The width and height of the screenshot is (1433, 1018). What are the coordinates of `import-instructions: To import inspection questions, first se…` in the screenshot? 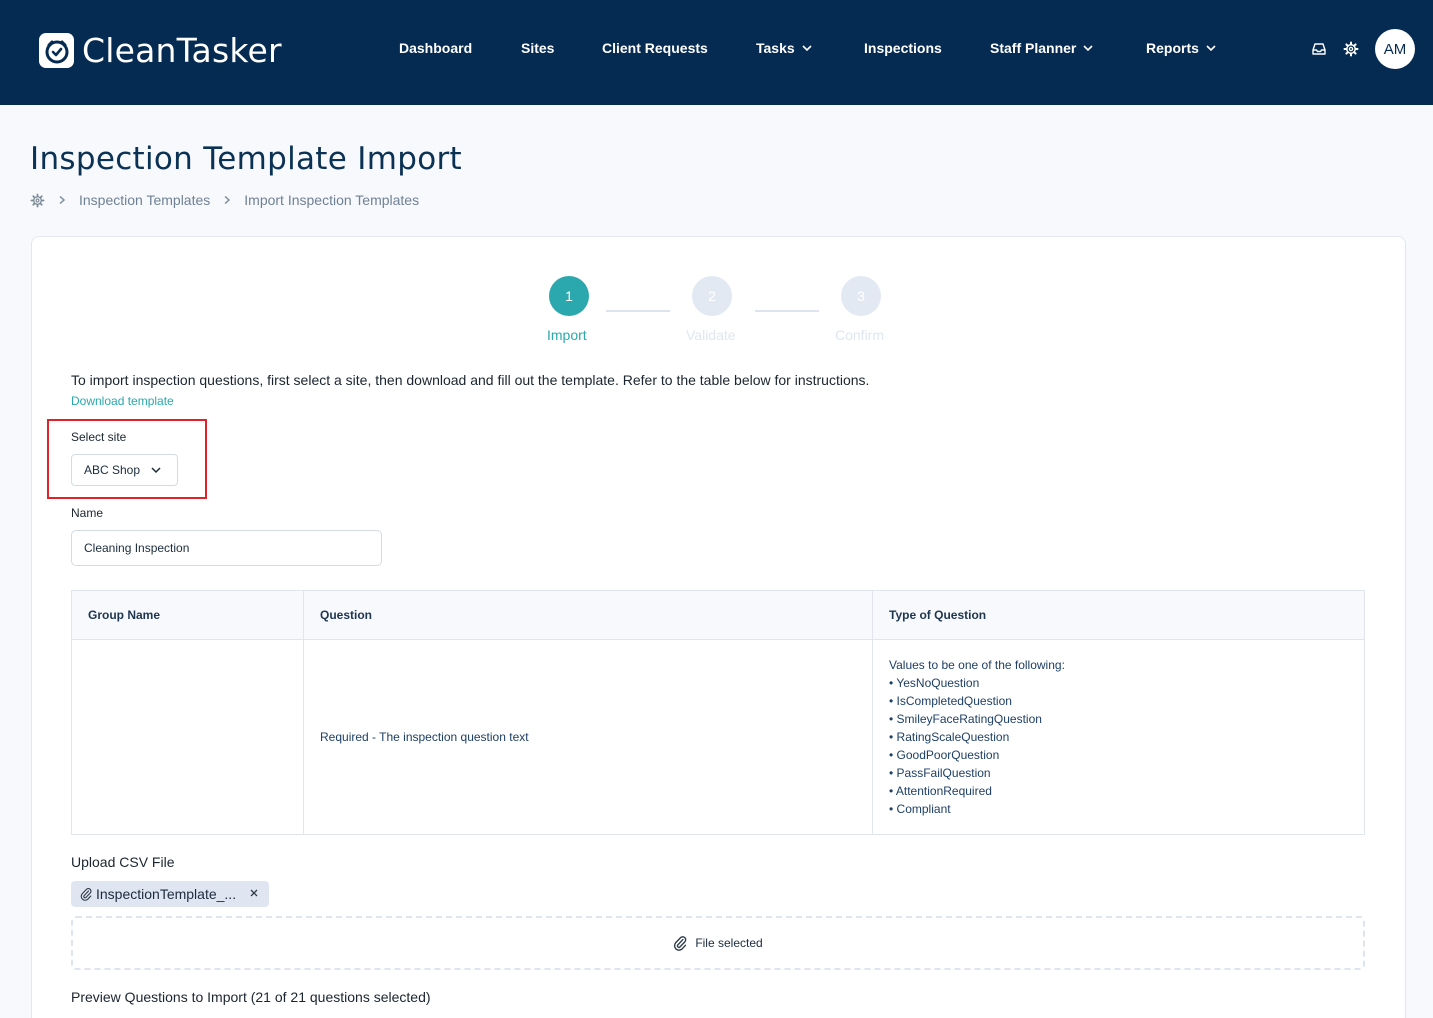 It's located at (470, 380).